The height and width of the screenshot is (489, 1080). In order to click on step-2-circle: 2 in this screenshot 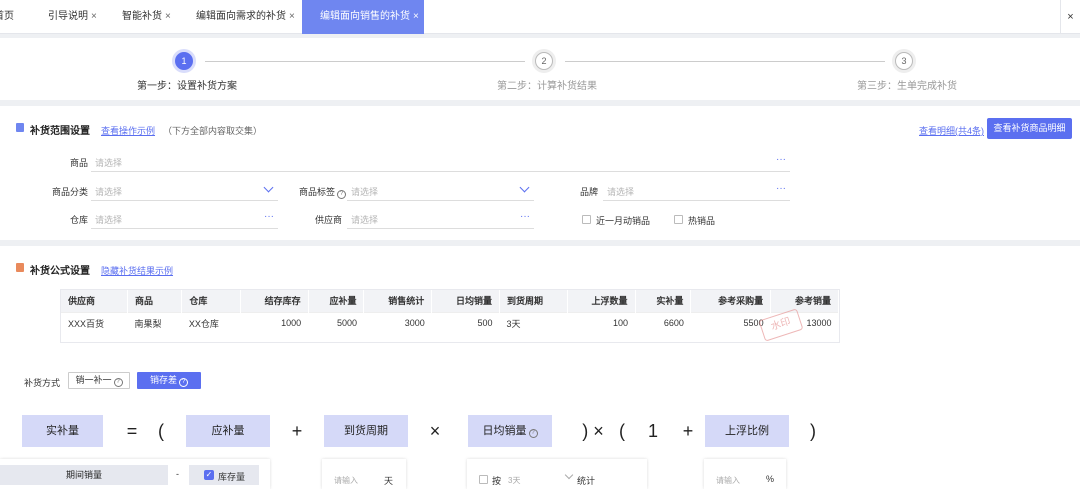, I will do `click(544, 61)`.